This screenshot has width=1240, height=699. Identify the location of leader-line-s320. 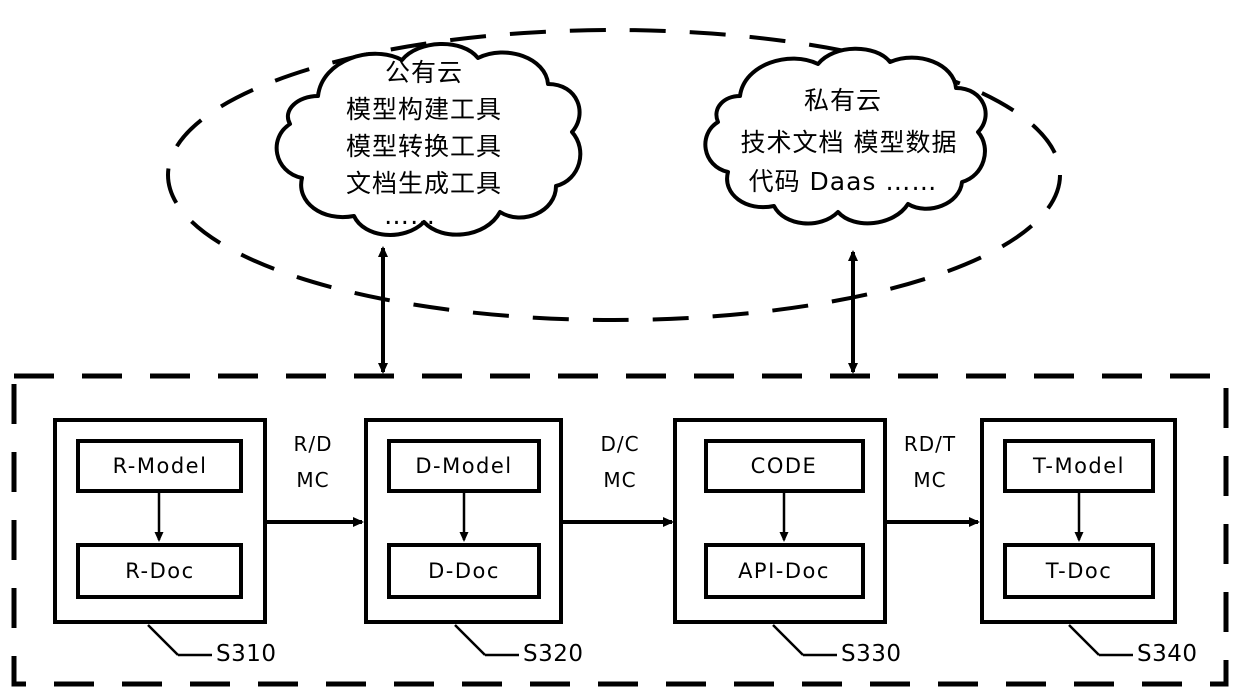
(470, 640).